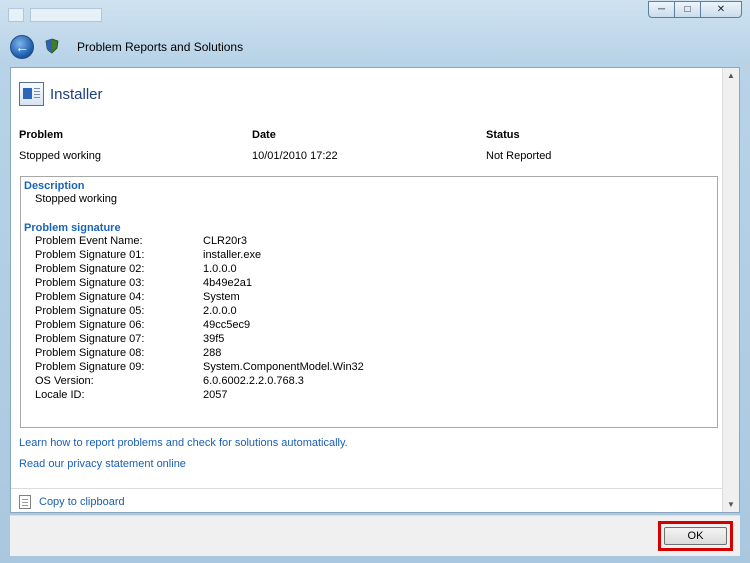  I want to click on maximize-button: □, so click(687, 9).